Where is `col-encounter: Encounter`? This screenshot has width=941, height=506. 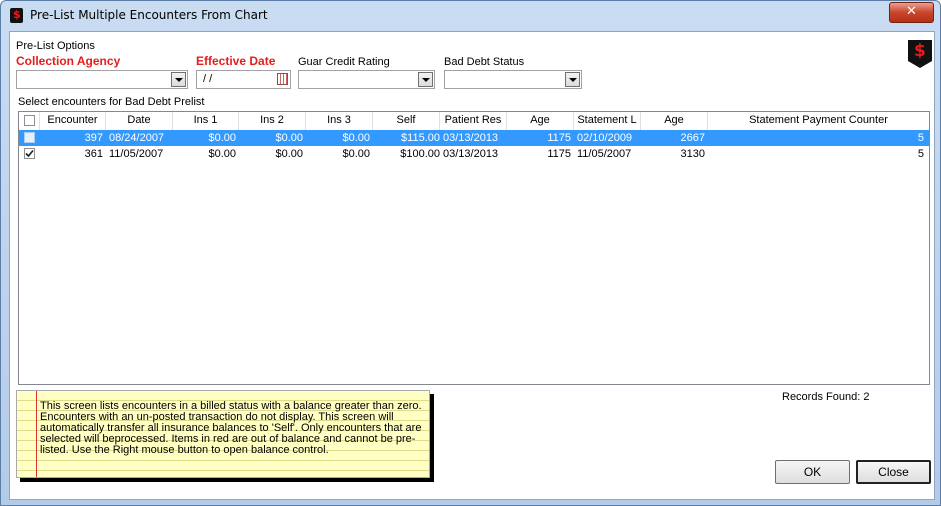
col-encounter: Encounter is located at coordinates (73, 121).